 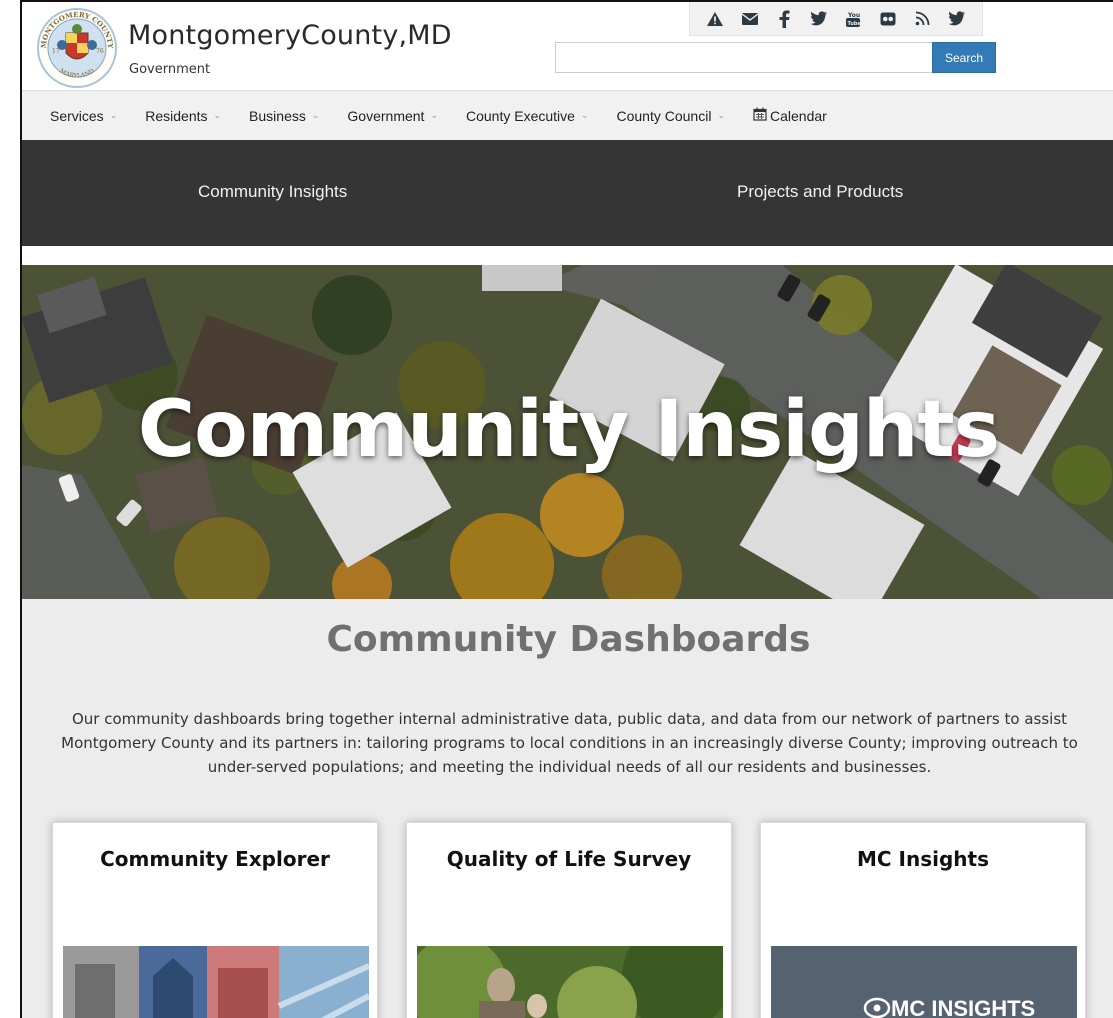 I want to click on alert-icon, so click(x=715, y=19).